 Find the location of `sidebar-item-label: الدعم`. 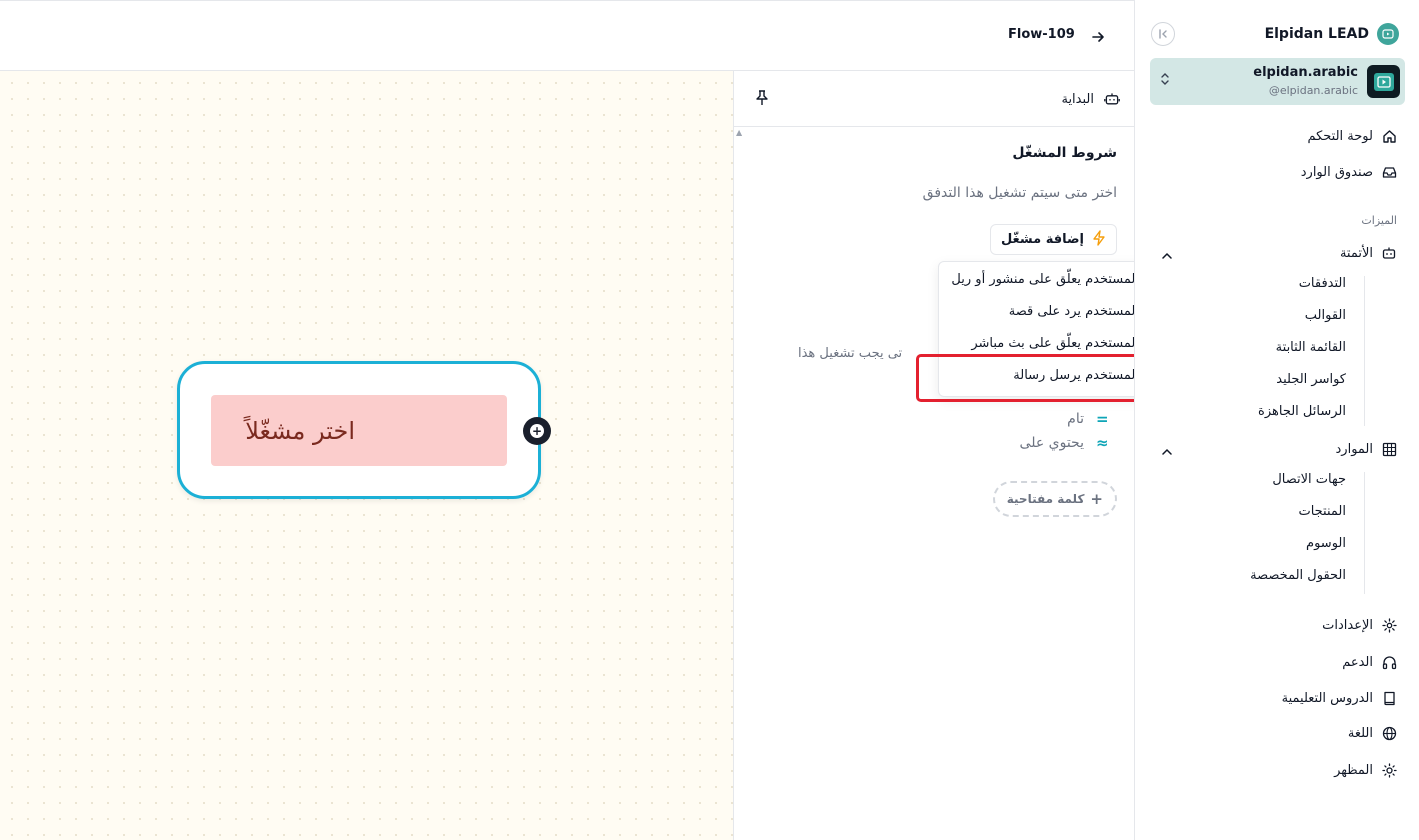

sidebar-item-label: الدعم is located at coordinates (1357, 662).